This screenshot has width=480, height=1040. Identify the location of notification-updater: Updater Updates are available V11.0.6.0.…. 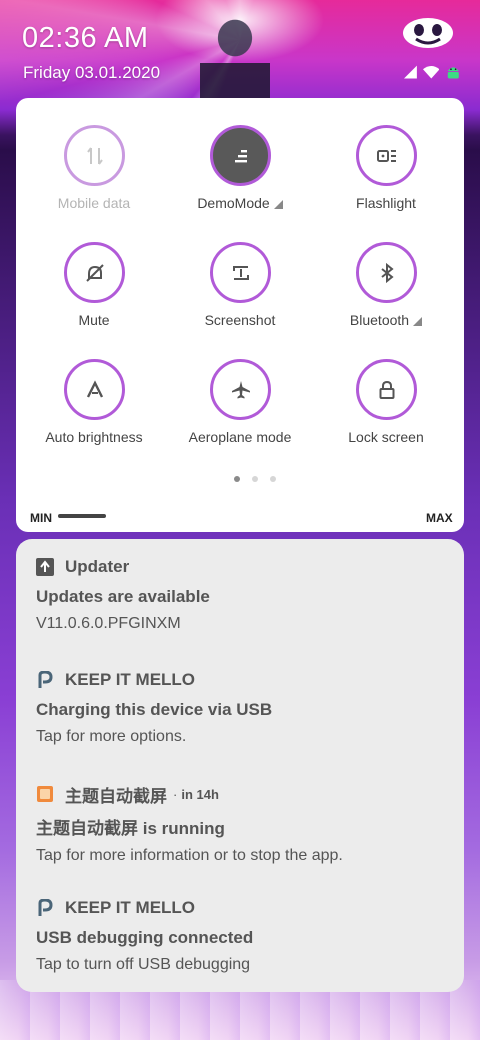
(241, 594).